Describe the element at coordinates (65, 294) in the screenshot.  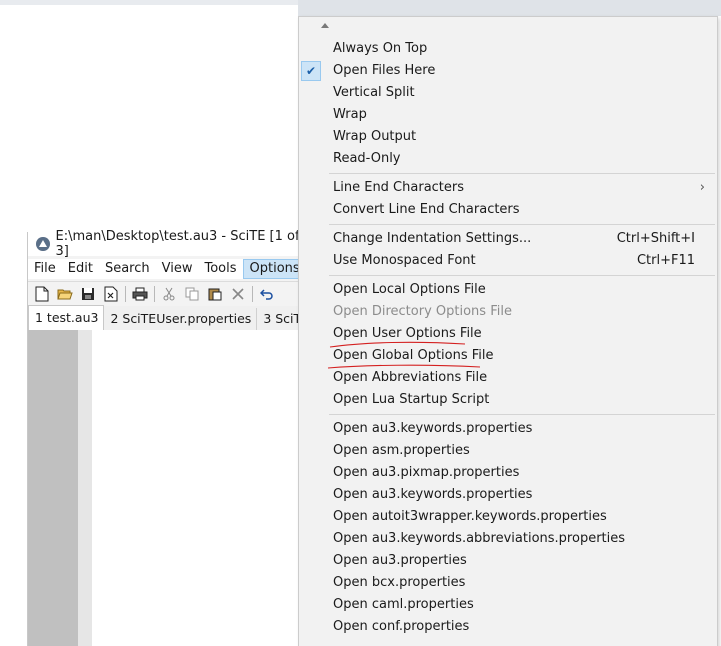
I see `open-folder-icon` at that location.